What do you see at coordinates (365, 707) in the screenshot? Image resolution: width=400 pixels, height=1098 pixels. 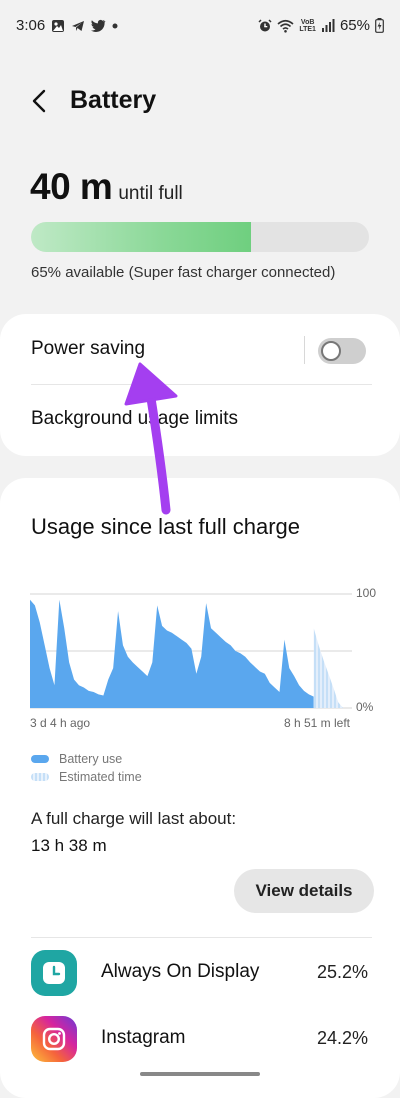 I see `y-axis-bottom-label: 0%` at bounding box center [365, 707].